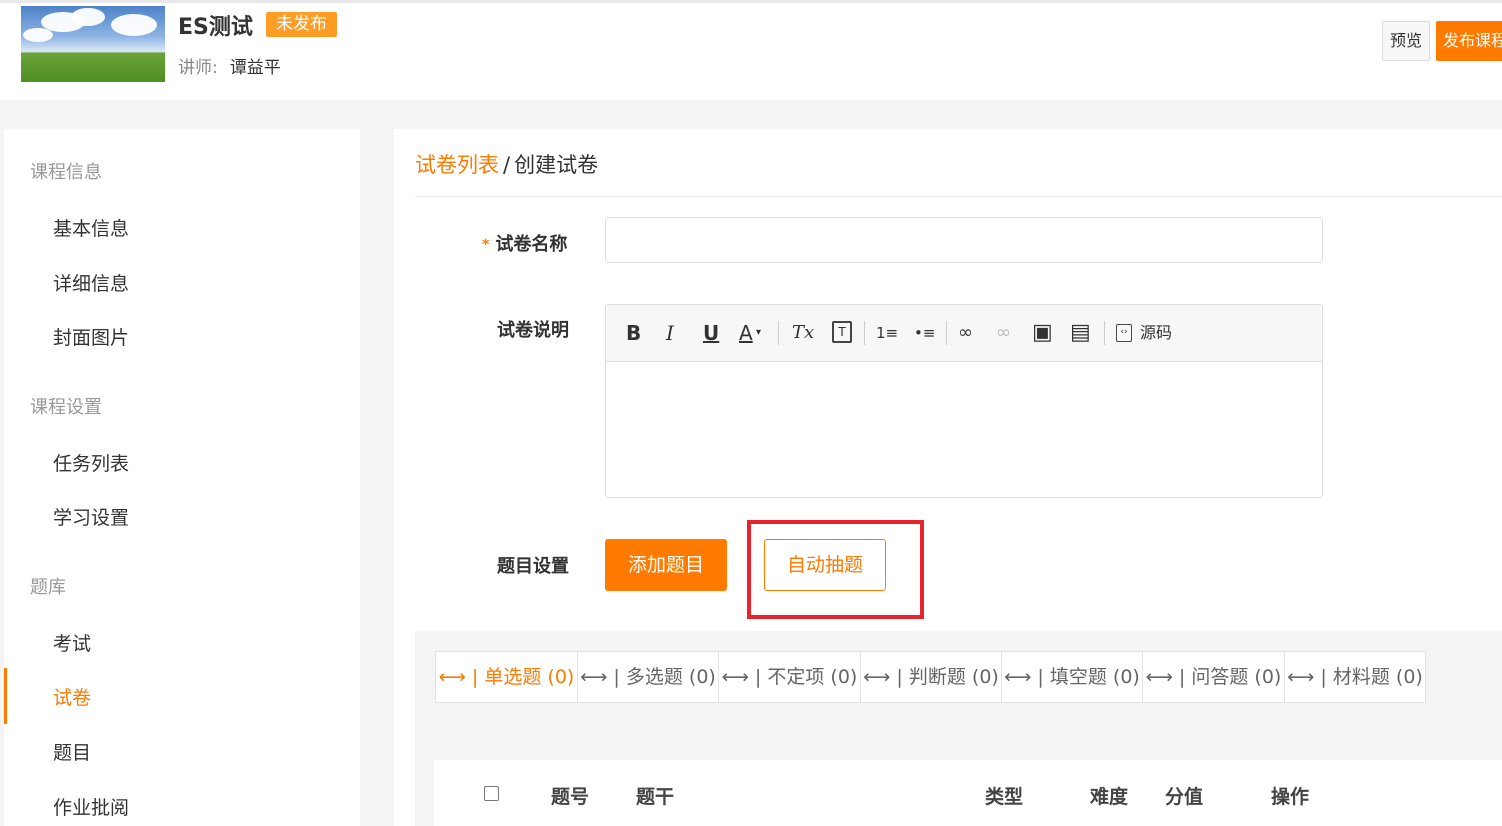  What do you see at coordinates (790, 677) in the screenshot?
I see `tab-indefinite-choice: ⟷ | 不定项 (0)` at bounding box center [790, 677].